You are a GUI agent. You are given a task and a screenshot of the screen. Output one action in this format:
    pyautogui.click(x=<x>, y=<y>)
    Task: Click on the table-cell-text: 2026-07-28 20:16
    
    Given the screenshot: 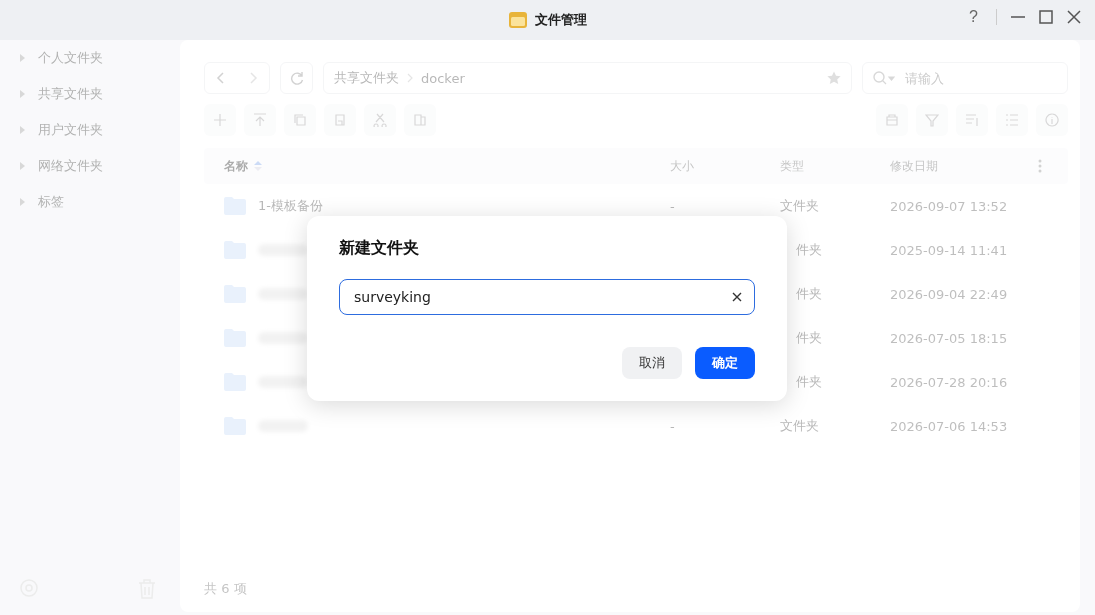 What is the action you would take?
    pyautogui.click(x=949, y=382)
    